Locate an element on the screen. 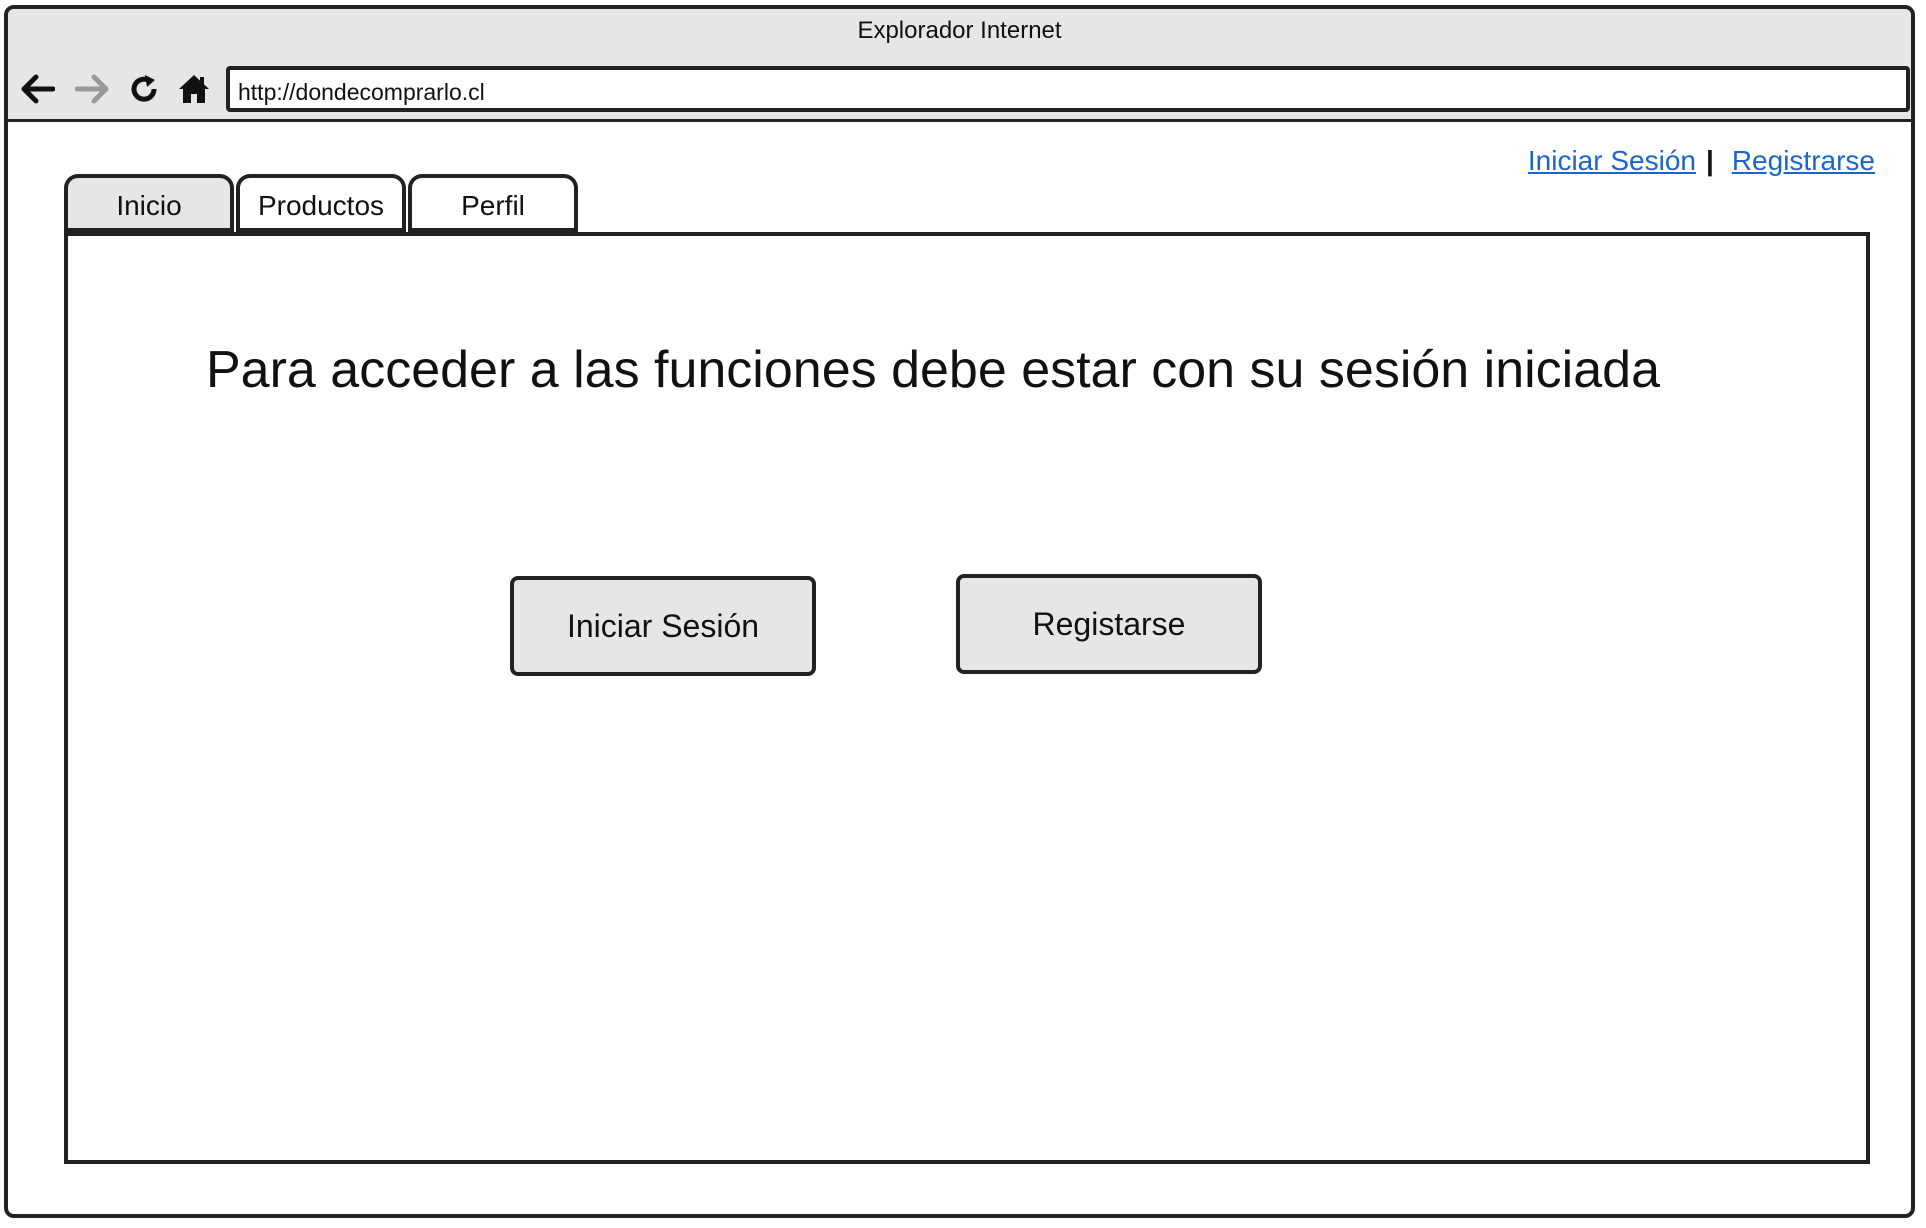 This screenshot has height=1228, width=1926. forward-button is located at coordinates (92, 89).